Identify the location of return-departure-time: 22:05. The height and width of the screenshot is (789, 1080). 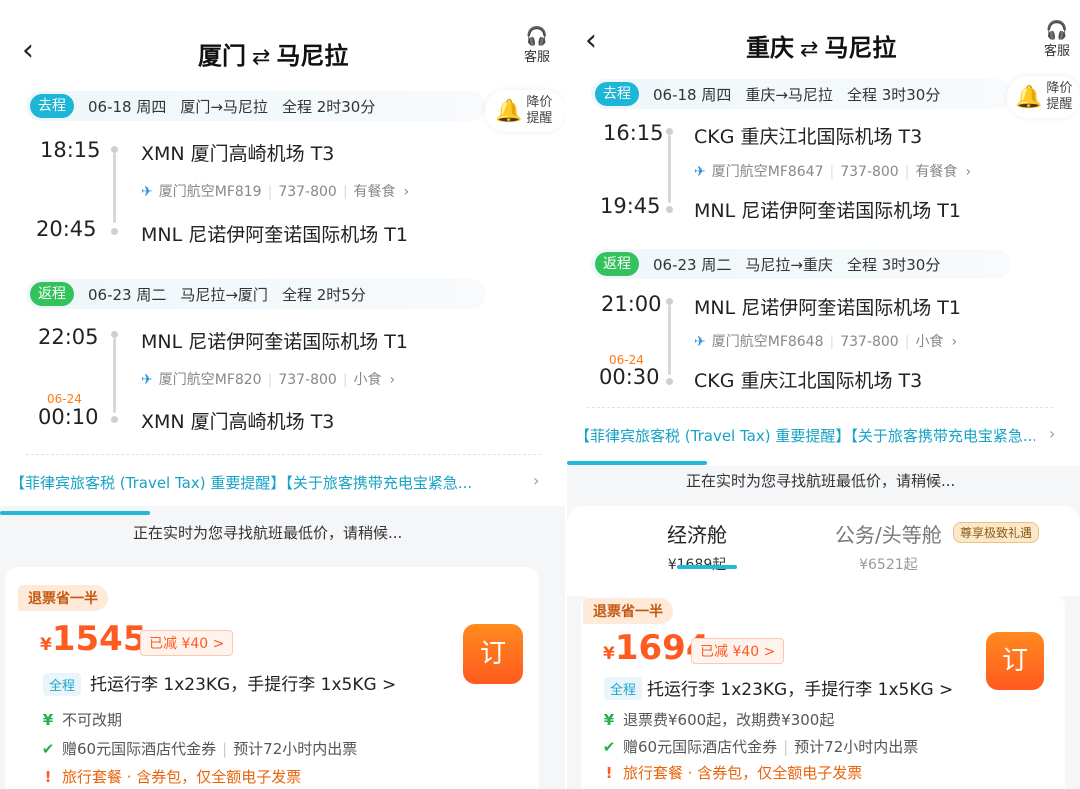
(68, 337).